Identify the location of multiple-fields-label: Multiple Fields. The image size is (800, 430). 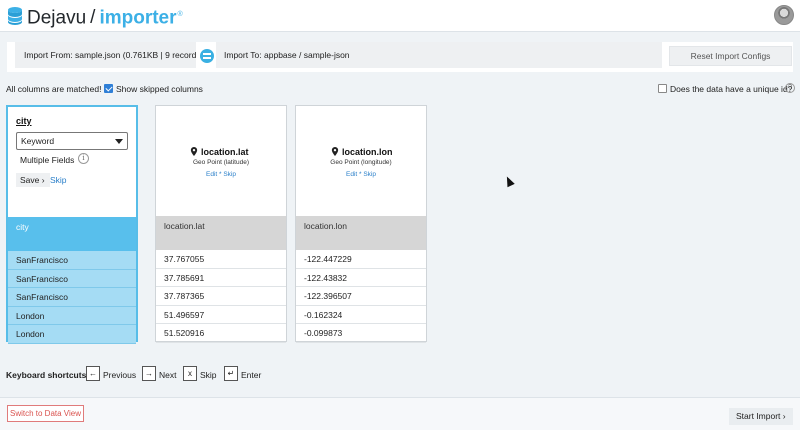
(47, 160).